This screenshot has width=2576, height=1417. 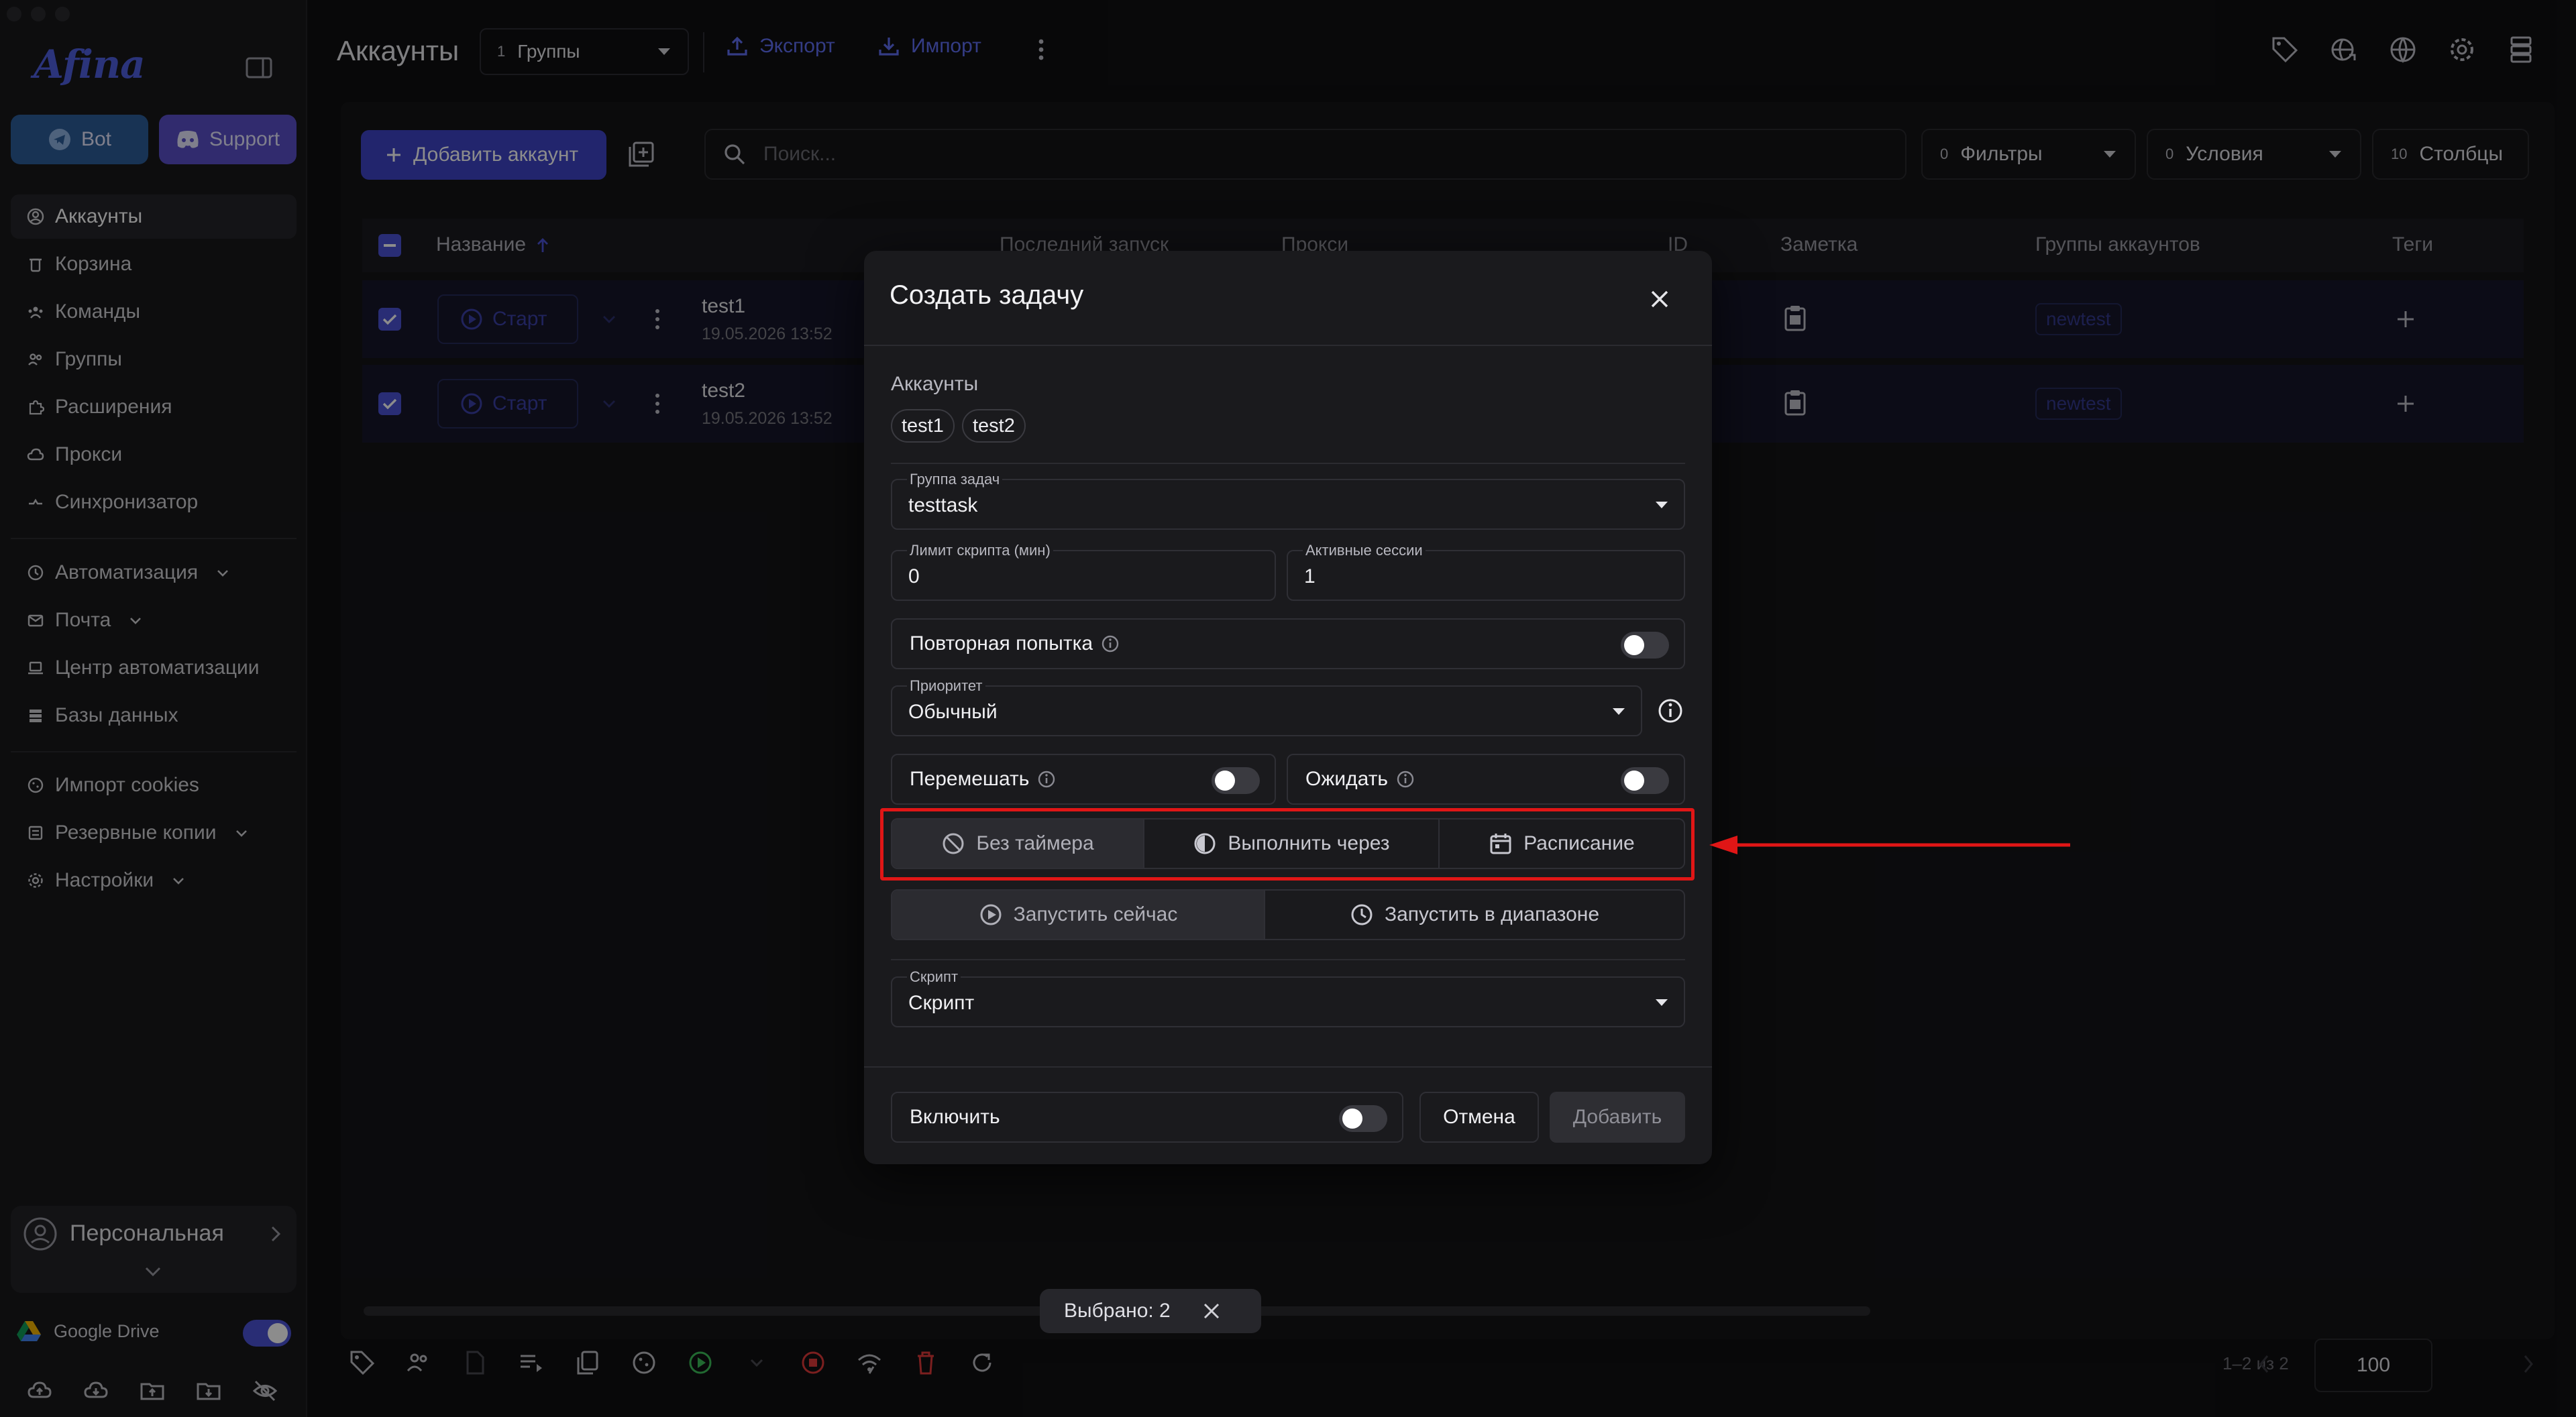 What do you see at coordinates (1288, 643) in the screenshot?
I see `retry-row: Повторная попытка` at bounding box center [1288, 643].